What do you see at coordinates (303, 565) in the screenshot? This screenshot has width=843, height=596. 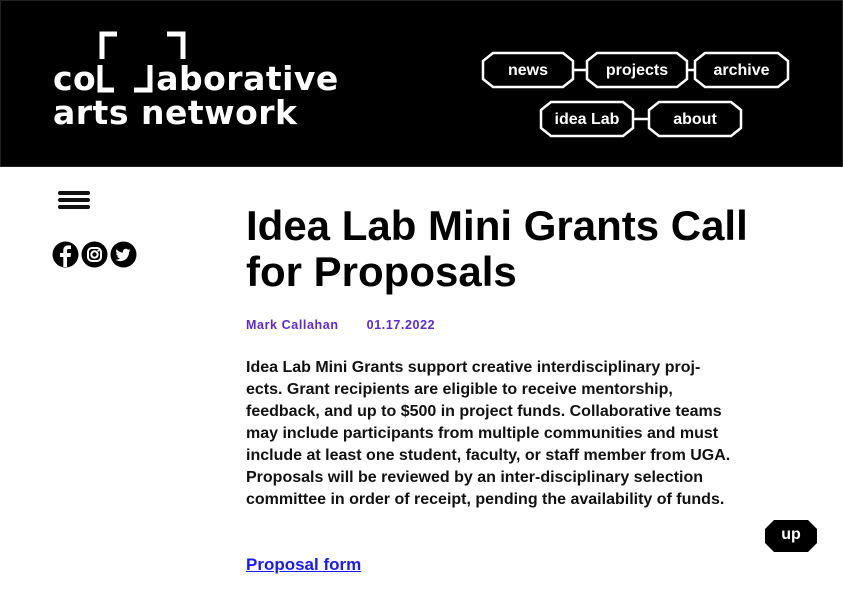 I see `proposal-form-link: Proposal form` at bounding box center [303, 565].